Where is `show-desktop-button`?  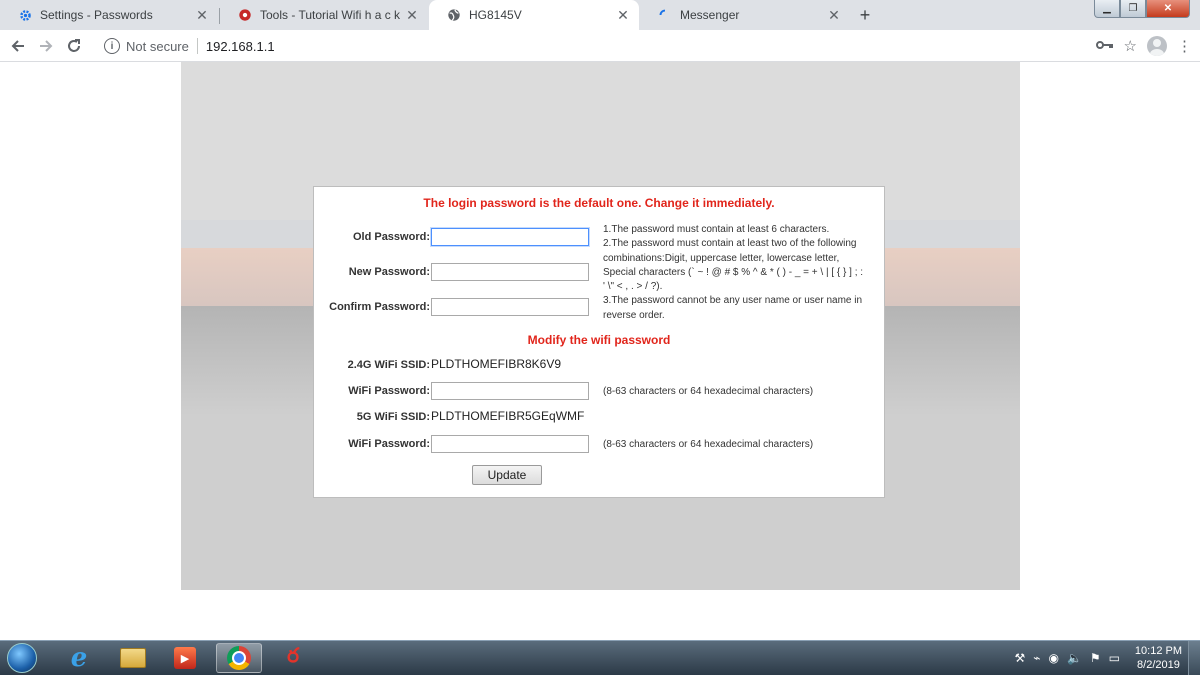
show-desktop-button is located at coordinates (1194, 658).